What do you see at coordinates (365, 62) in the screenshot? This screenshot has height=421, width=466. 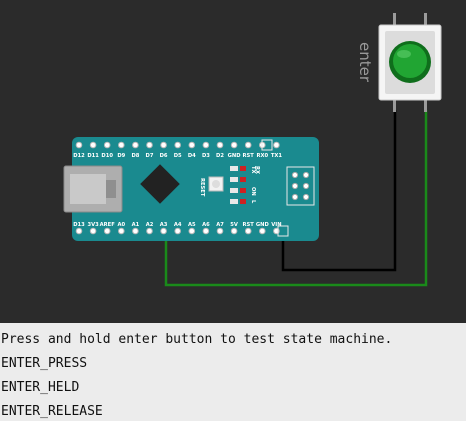 I see `pushbutton-label: enter` at bounding box center [365, 62].